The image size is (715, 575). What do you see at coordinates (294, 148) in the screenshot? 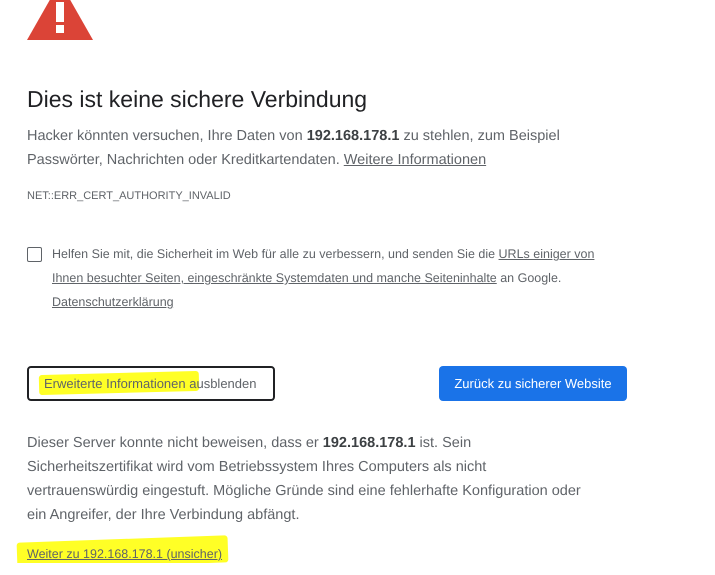
I see `warning-text: Hacker könnten versuchen, Ihre Daten von 192.168.178.1 zu stehlen, zum Beispiel Passwörter, Nachrichten oder Kreditkartendaten. Weitere Informationen` at bounding box center [294, 148].